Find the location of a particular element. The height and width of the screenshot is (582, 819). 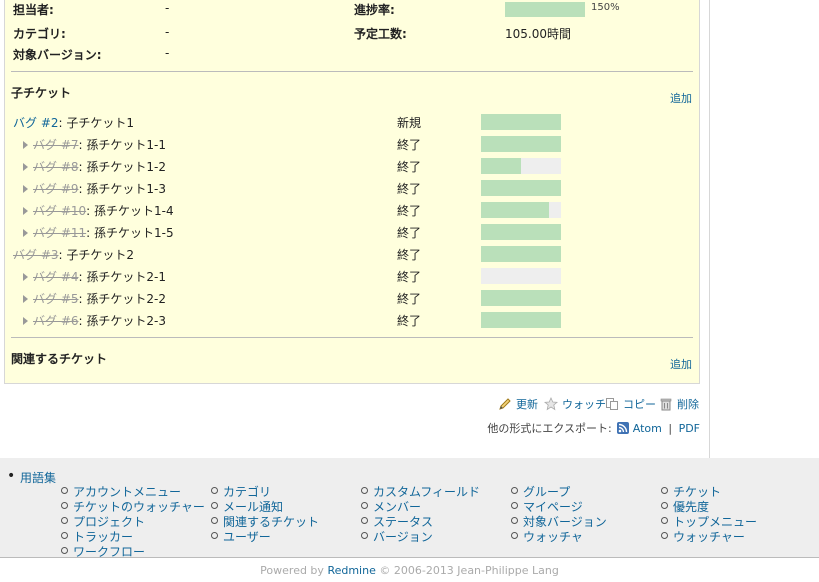

subtask-link: バグ #6 is located at coordinates (56, 321).